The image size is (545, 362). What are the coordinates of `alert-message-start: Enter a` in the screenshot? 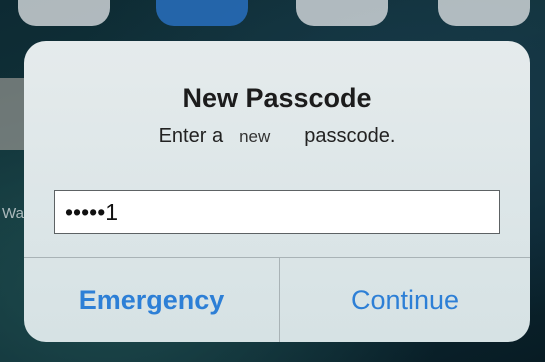 It's located at (191, 136).